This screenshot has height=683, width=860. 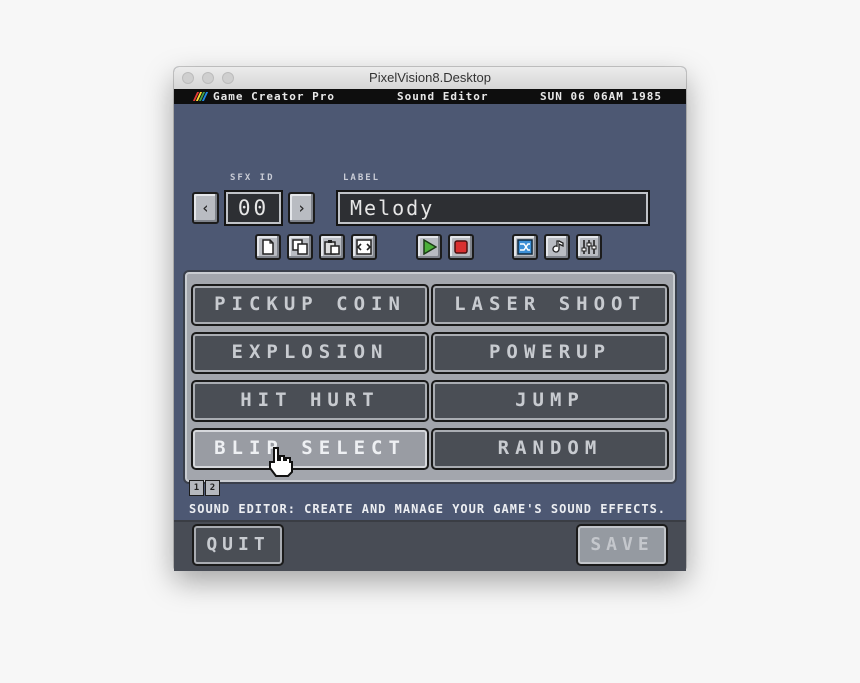 I want to click on play-icon, so click(x=430, y=247).